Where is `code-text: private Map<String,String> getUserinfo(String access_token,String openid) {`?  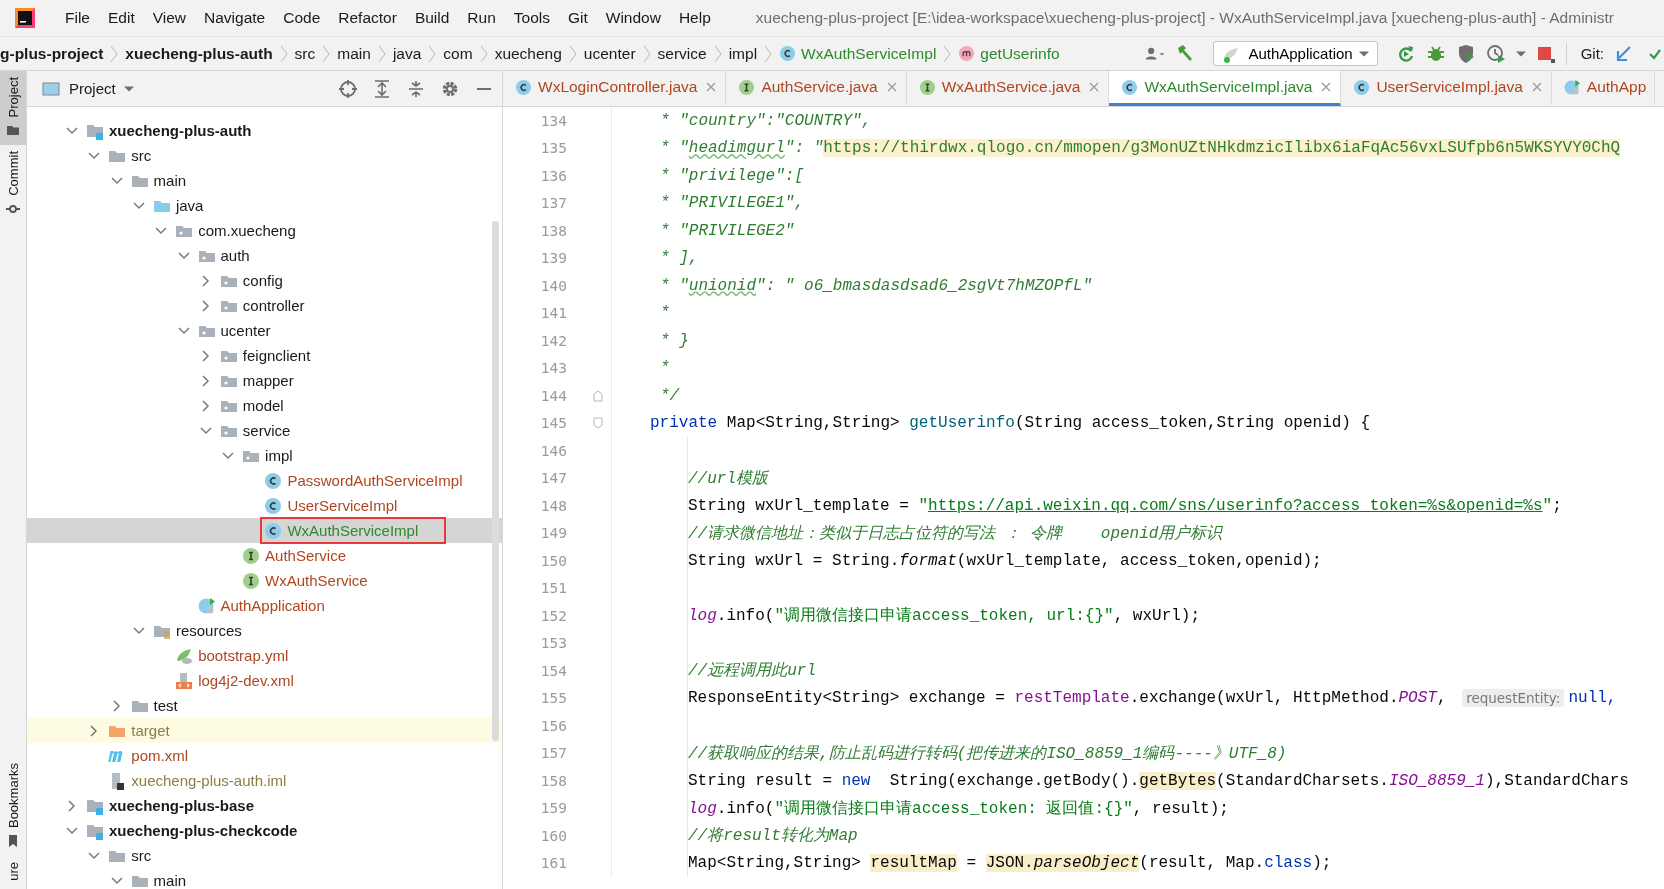
code-text: private Map<String,String> getUserinfo(String access_token,String openid) { is located at coordinates (1010, 423).